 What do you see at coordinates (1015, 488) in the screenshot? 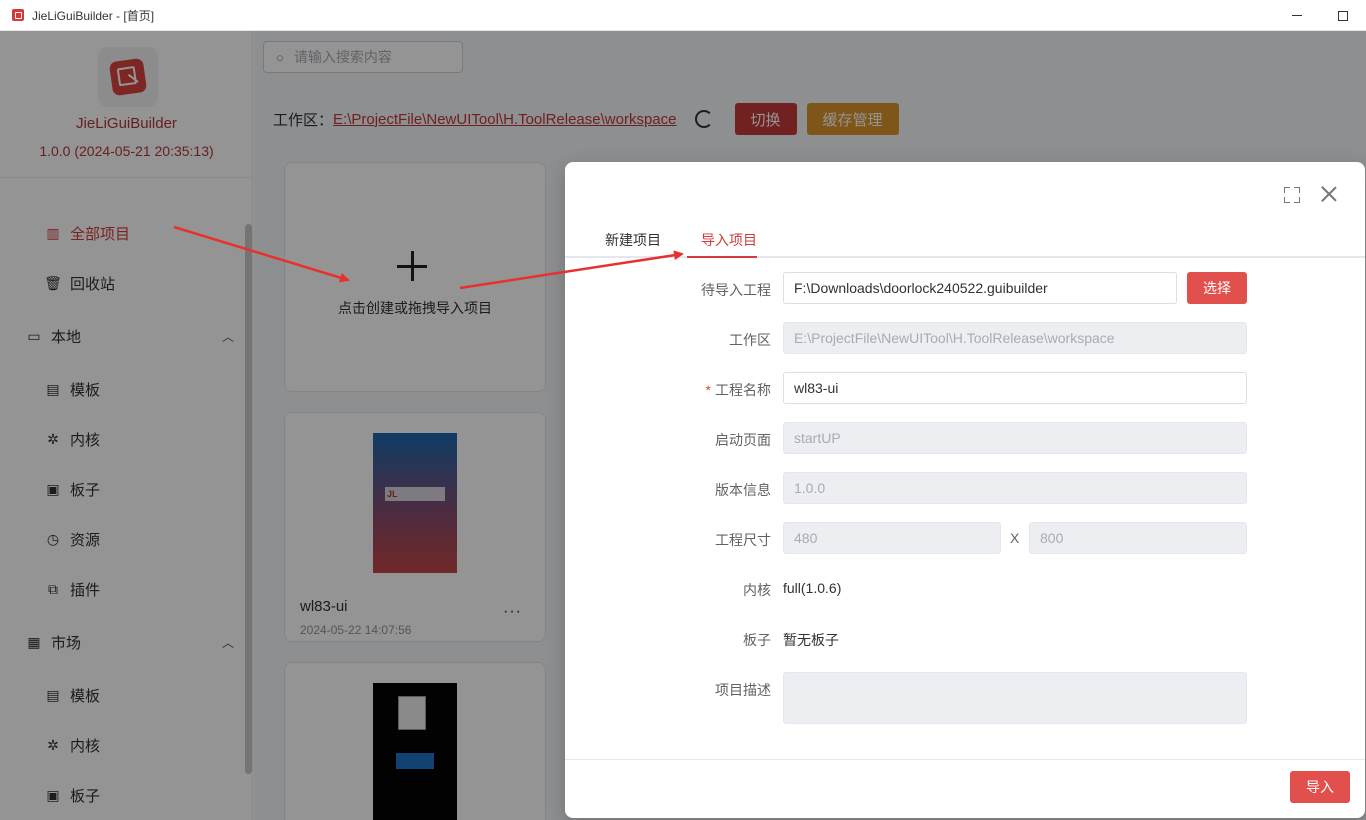
I see `version-input` at bounding box center [1015, 488].